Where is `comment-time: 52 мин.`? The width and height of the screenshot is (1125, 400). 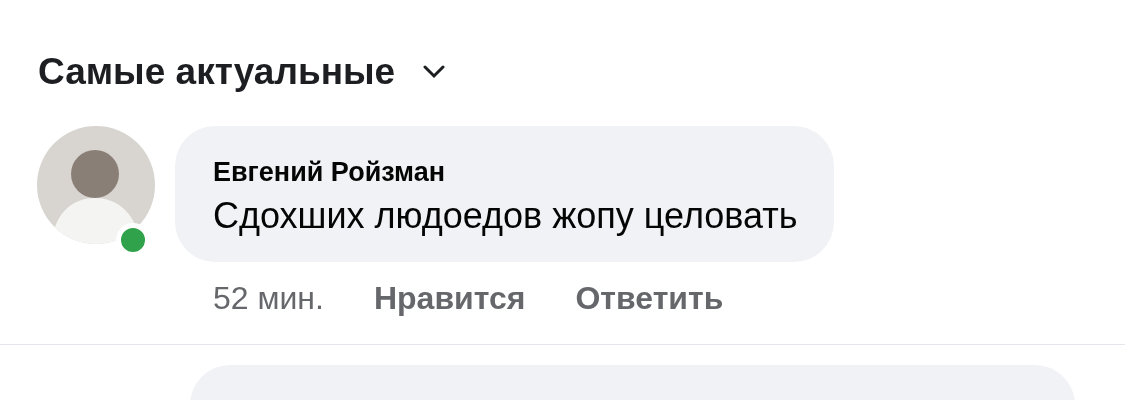
comment-time: 52 мин. is located at coordinates (268, 298).